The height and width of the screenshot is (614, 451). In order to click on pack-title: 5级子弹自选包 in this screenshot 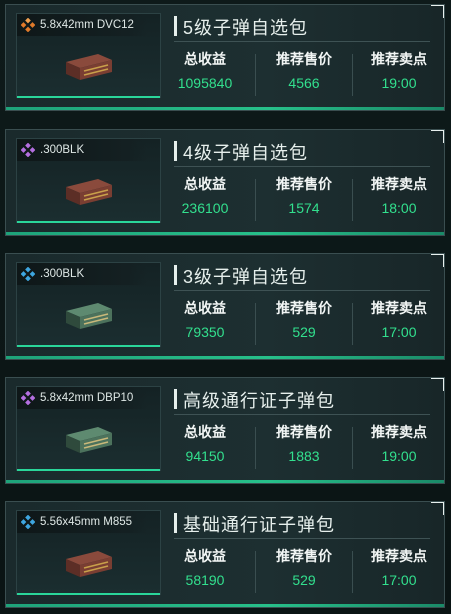, I will do `click(246, 28)`.